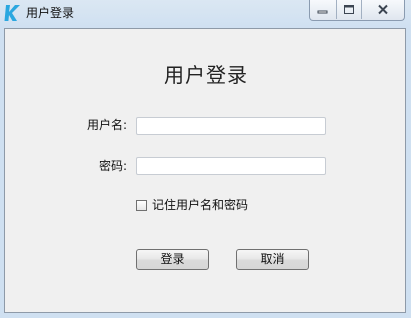 The image size is (411, 318). I want to click on maximize-button, so click(348, 9).